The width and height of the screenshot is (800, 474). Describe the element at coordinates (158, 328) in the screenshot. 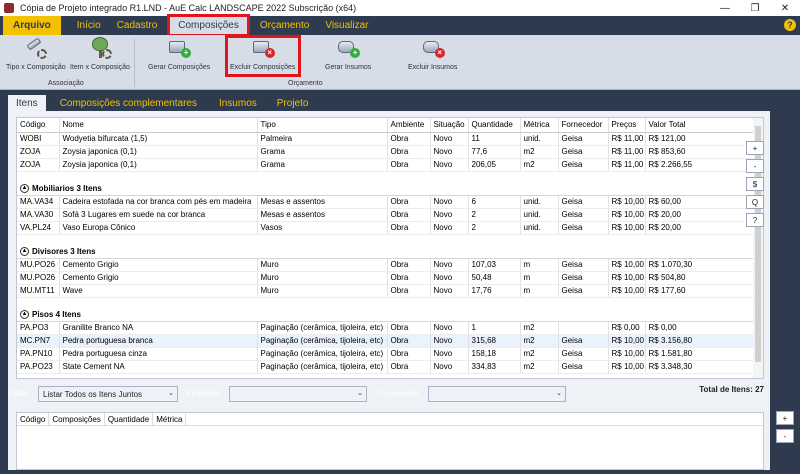

I see `cell-nome: Granilite Branco NA` at that location.